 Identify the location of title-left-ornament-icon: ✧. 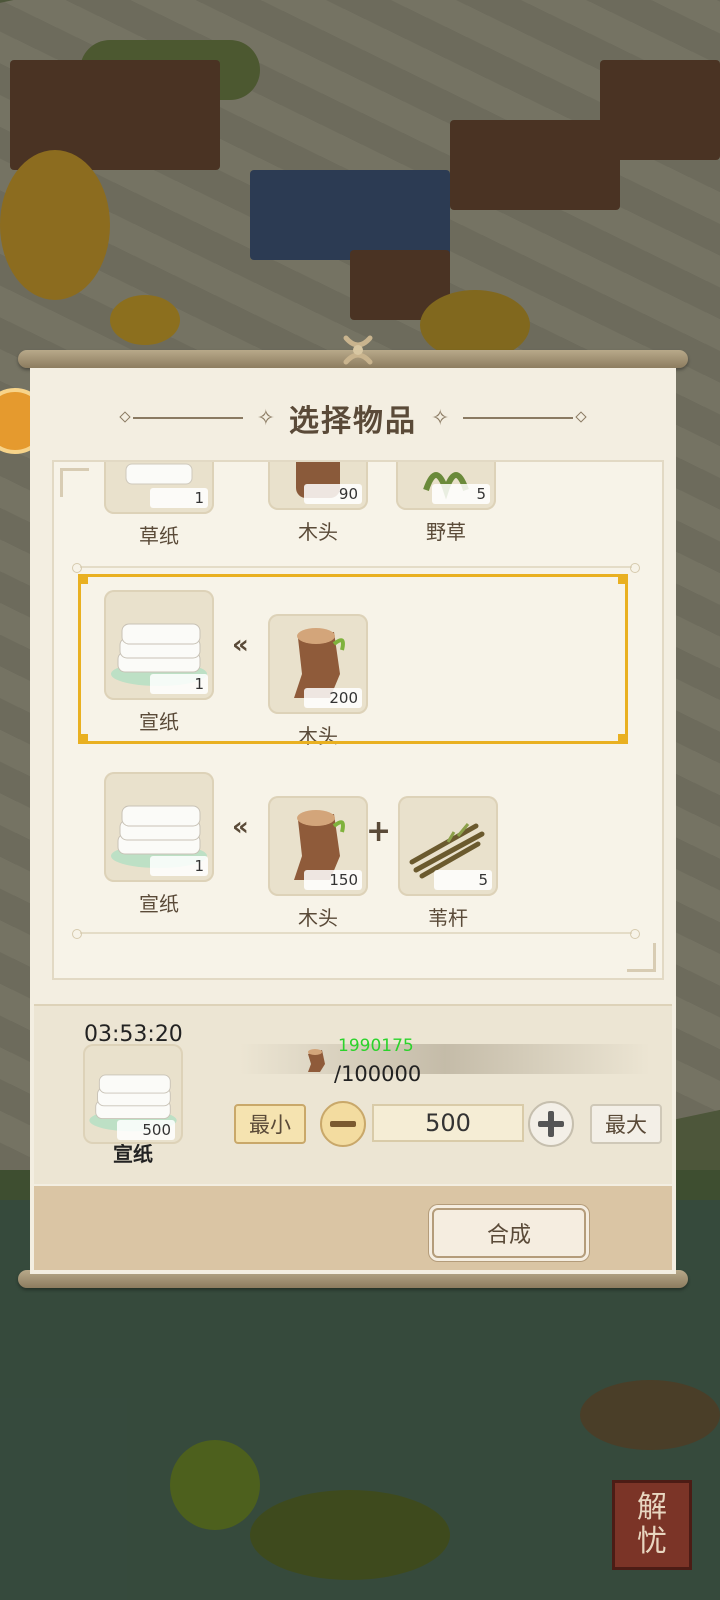
(265, 418).